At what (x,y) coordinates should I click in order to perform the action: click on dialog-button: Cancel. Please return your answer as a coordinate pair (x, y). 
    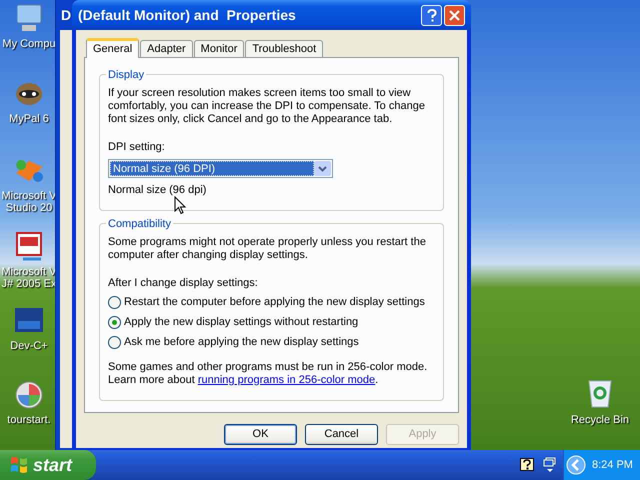
    Looking at the image, I should click on (341, 434).